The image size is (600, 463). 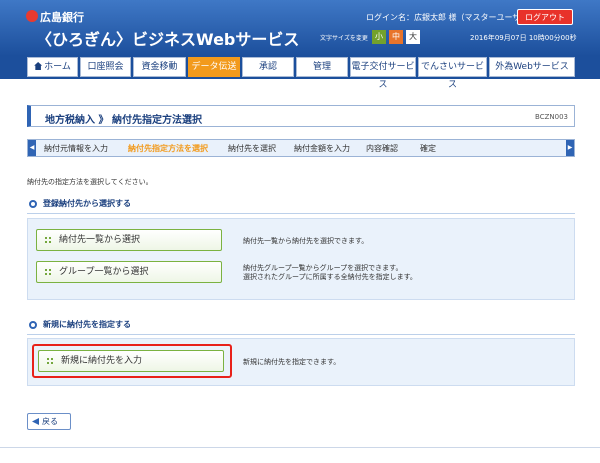 What do you see at coordinates (300, 447) in the screenshot?
I see `footer-divider` at bounding box center [300, 447].